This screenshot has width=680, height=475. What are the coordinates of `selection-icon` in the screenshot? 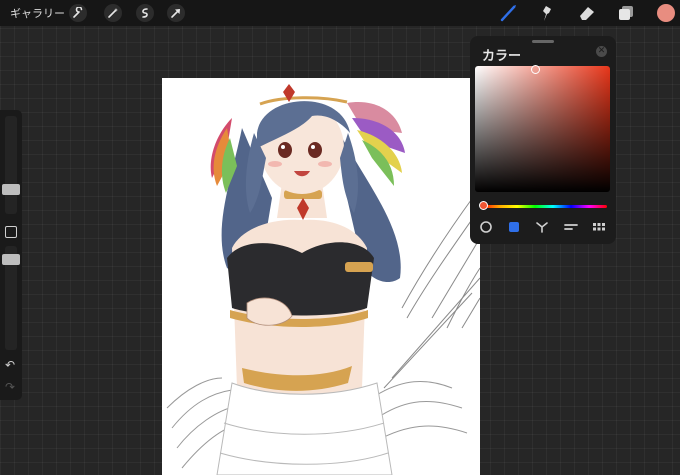 It's located at (145, 13).